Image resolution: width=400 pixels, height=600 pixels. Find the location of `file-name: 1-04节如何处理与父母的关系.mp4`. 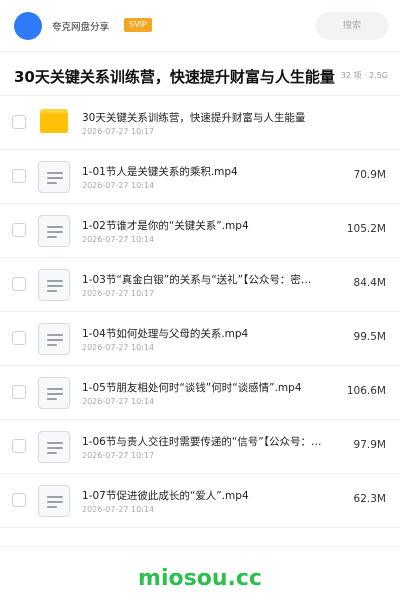

file-name: 1-04节如何处理与父母的关系.mp4 is located at coordinates (165, 334).